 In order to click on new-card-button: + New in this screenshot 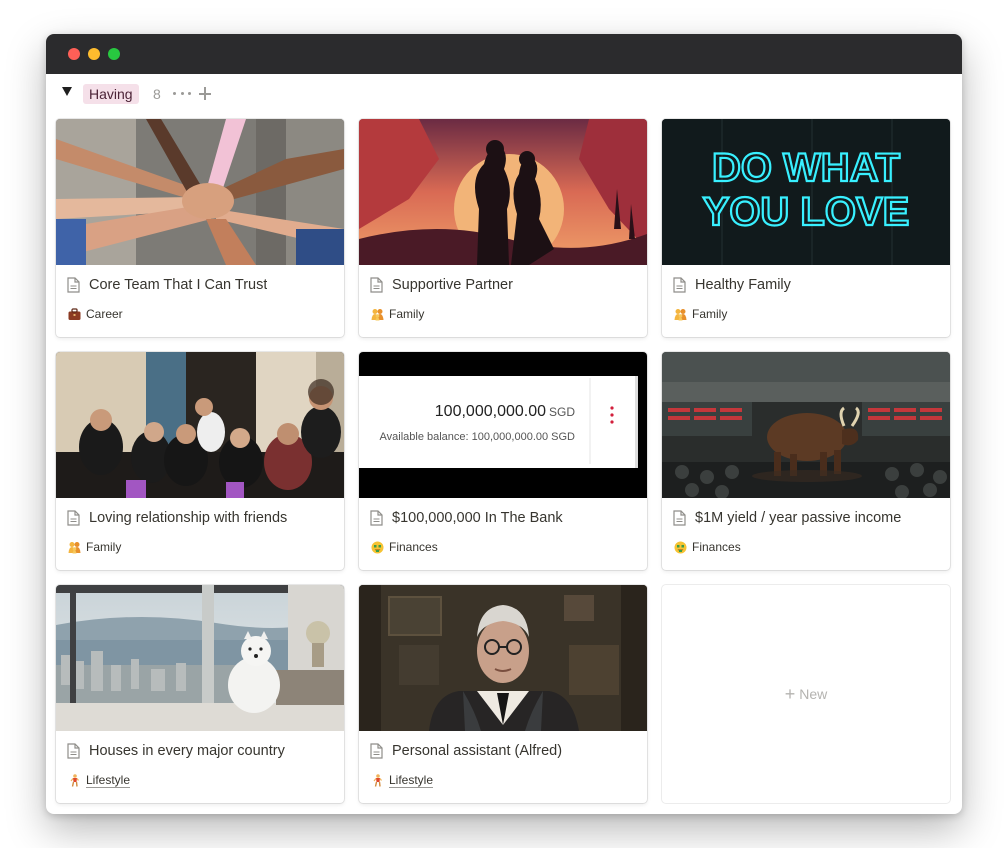, I will do `click(806, 694)`.